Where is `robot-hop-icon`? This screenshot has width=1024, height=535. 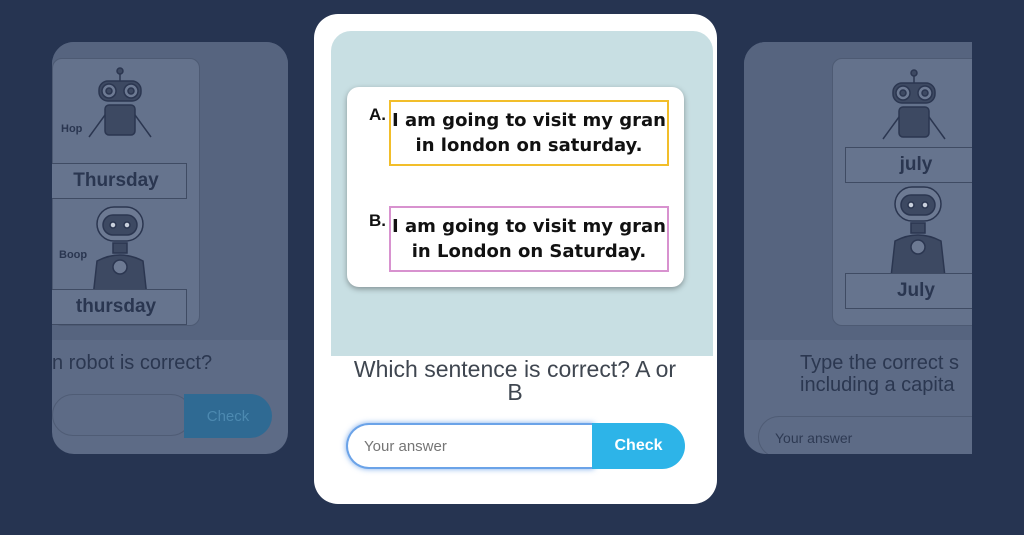
robot-hop-icon is located at coordinates (120, 102).